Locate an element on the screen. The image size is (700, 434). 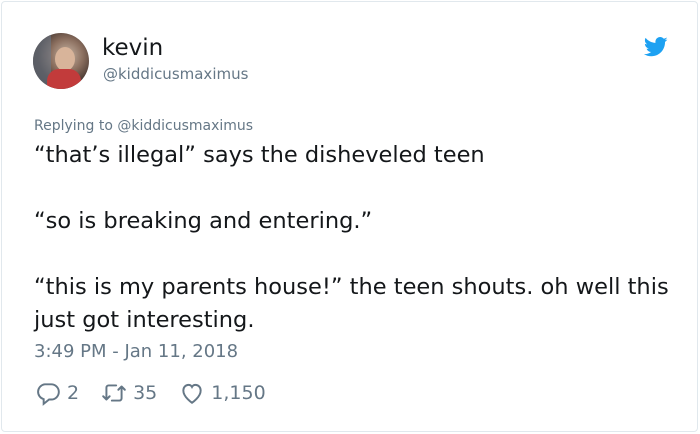
reply-button: 2 is located at coordinates (57, 393).